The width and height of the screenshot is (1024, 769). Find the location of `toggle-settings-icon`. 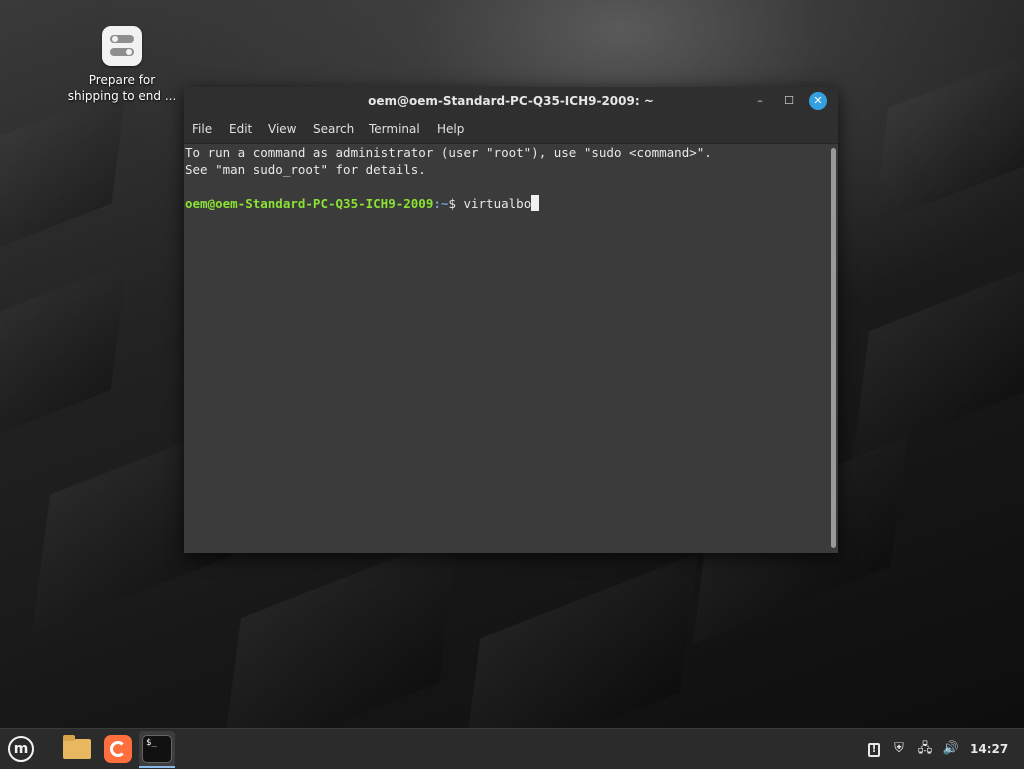

toggle-settings-icon is located at coordinates (122, 46).